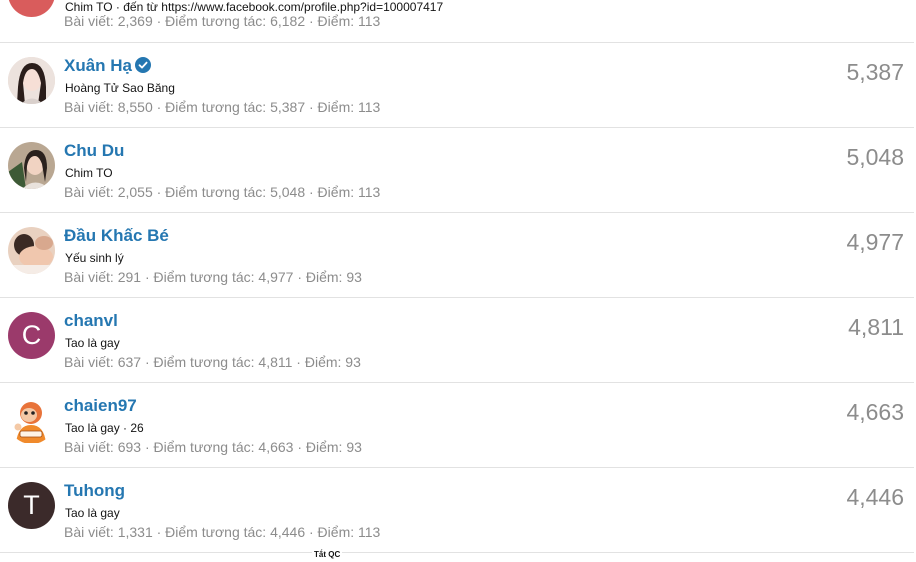 The width and height of the screenshot is (916, 562). I want to click on member-name: Tuhong, so click(94, 491).